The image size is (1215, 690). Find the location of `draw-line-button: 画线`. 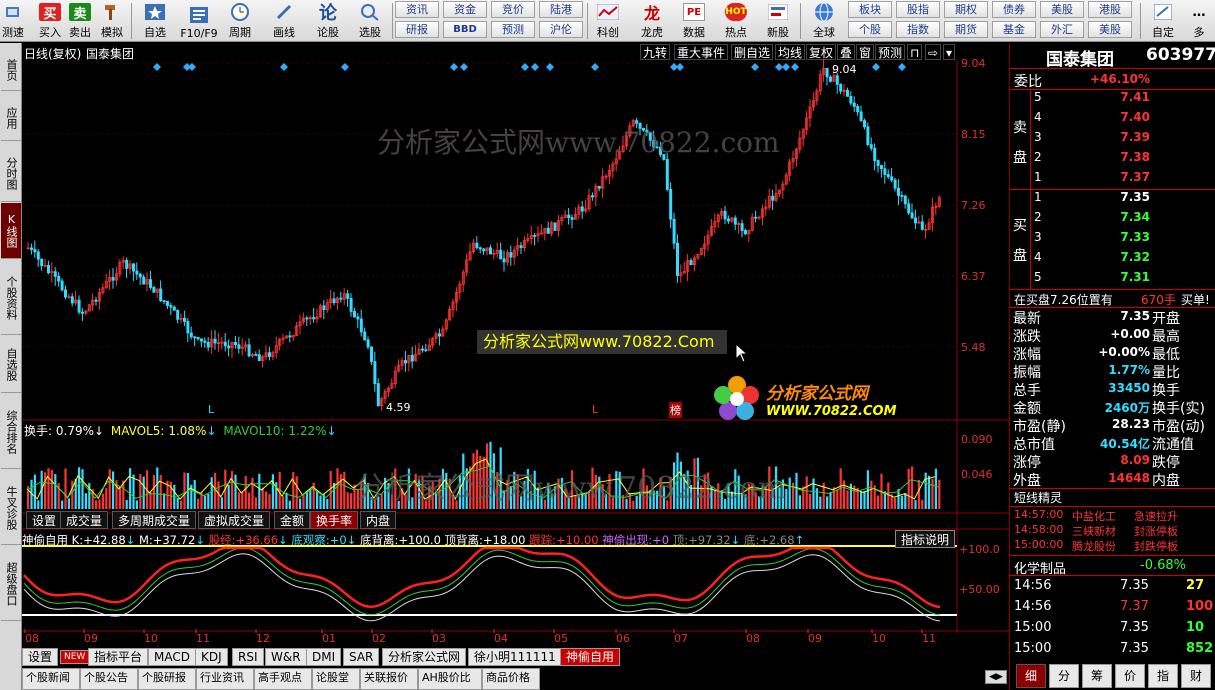

draw-line-button: 画线 is located at coordinates (284, 21).